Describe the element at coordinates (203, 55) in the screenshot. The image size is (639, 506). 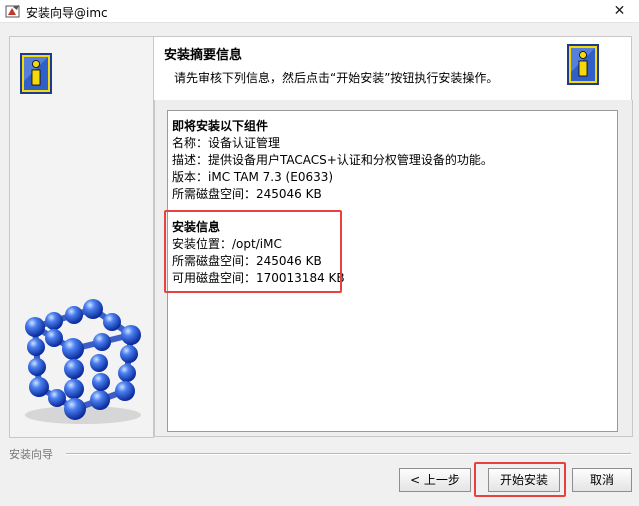
I see `page-title: 安装摘要信息` at that location.